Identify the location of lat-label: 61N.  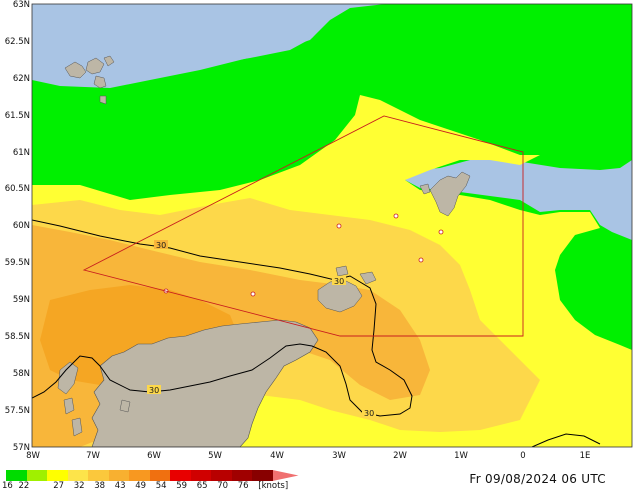
(21, 153).